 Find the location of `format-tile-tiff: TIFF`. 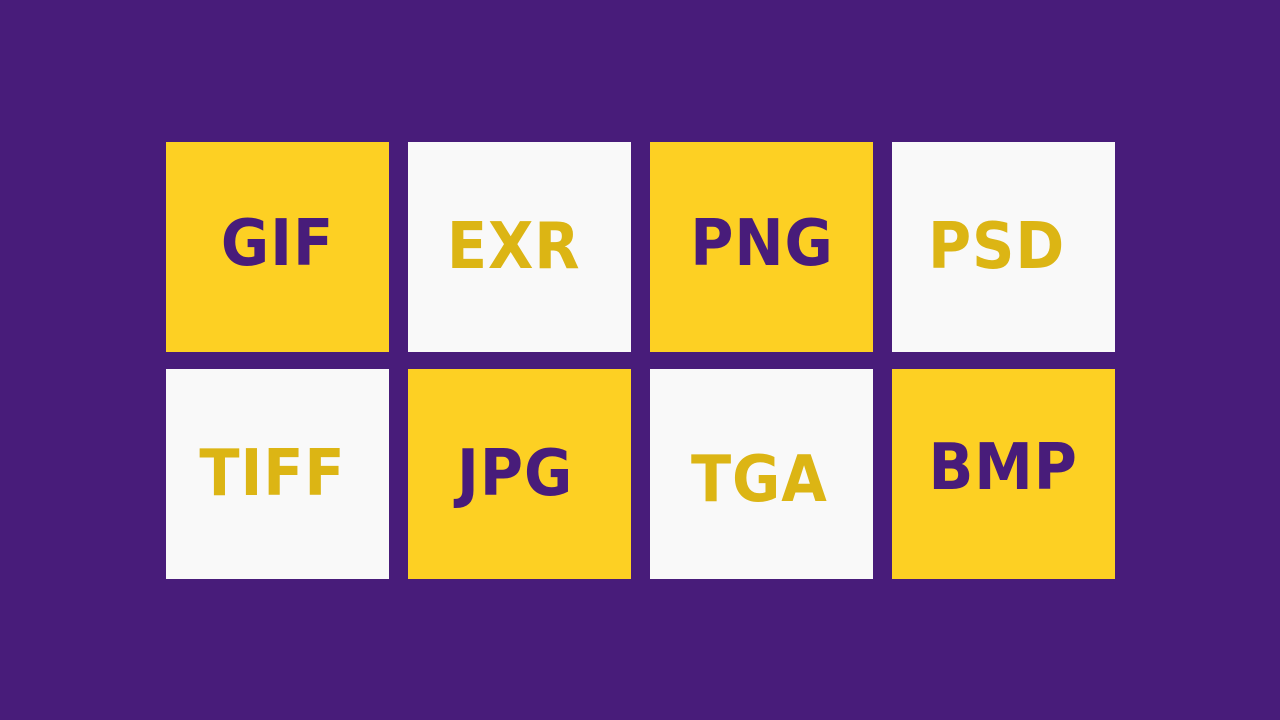

format-tile-tiff: TIFF is located at coordinates (277, 474).